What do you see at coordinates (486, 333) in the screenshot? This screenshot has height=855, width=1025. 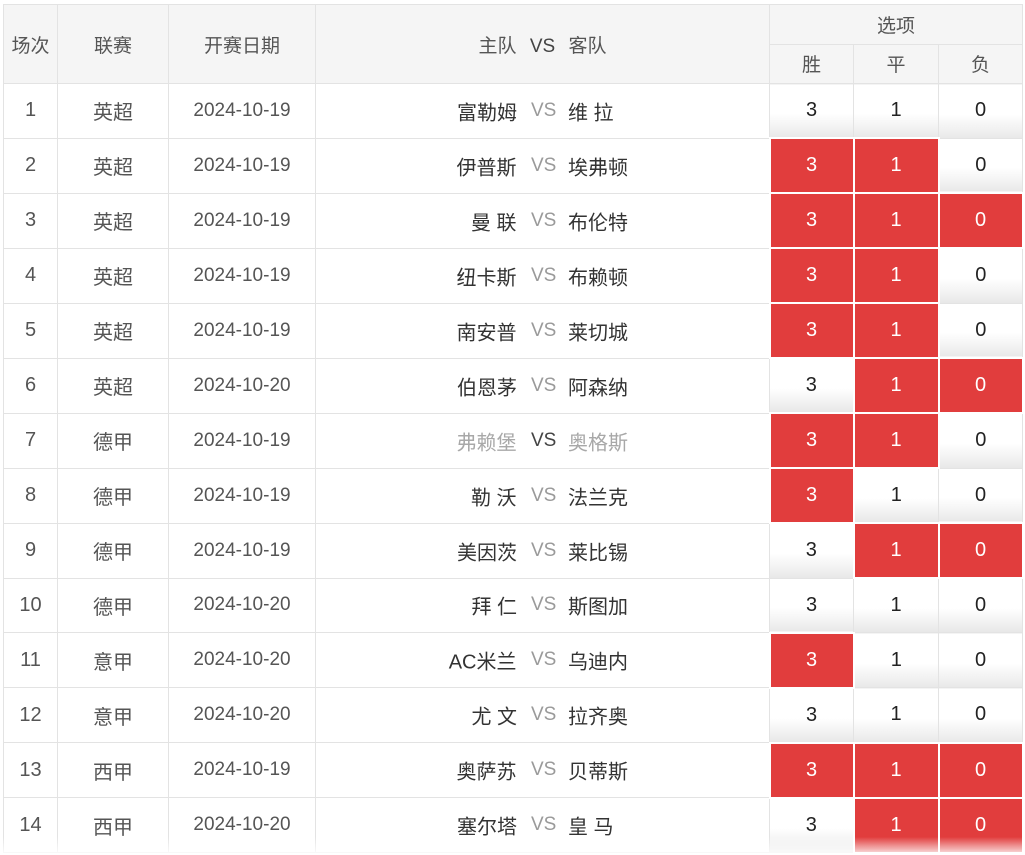 I see `home-team: 南安普` at bounding box center [486, 333].